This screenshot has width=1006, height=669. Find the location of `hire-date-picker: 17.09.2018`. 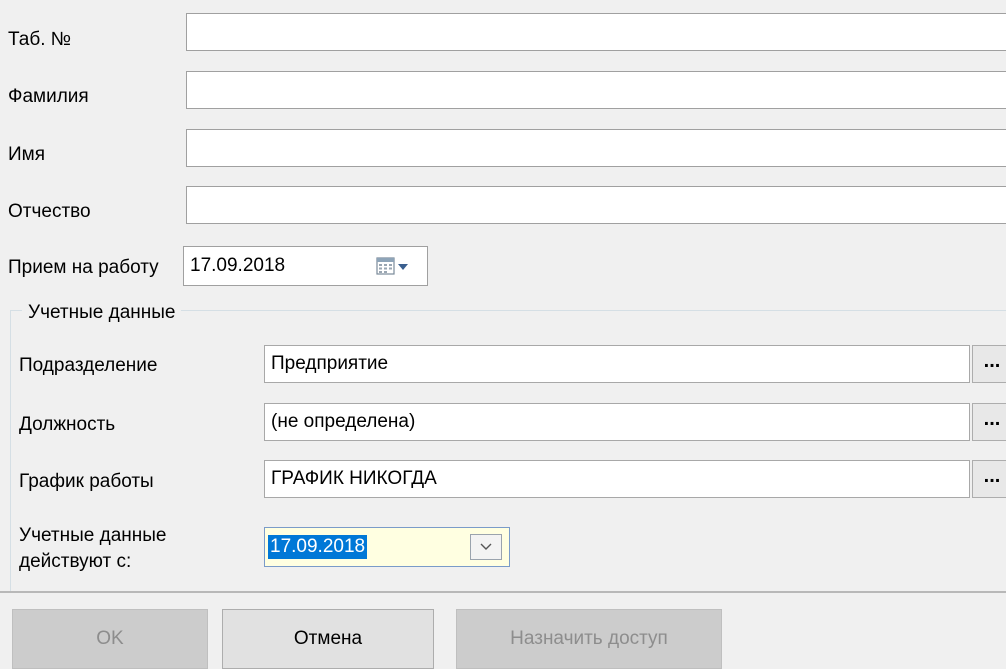

hire-date-picker: 17.09.2018 is located at coordinates (305, 266).